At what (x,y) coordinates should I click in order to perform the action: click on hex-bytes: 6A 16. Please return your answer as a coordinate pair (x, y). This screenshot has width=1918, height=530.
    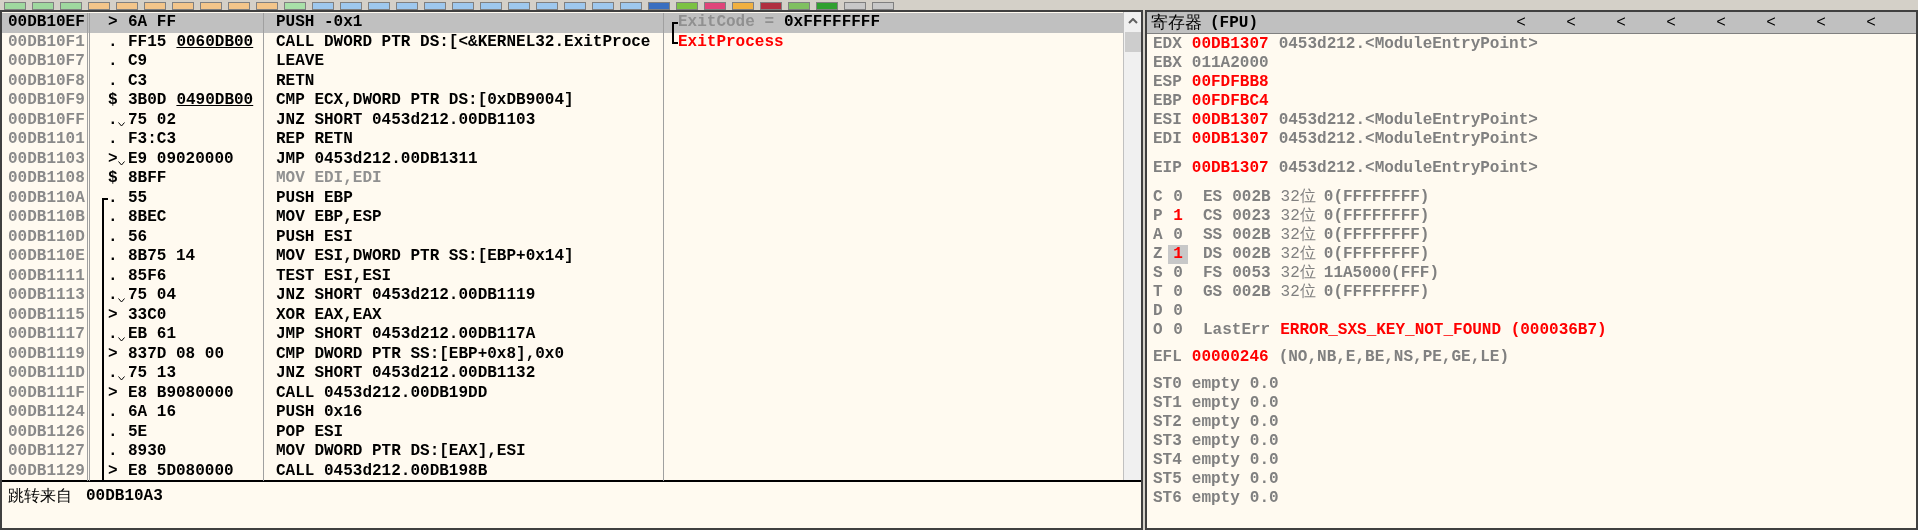
    Looking at the image, I should click on (152, 413).